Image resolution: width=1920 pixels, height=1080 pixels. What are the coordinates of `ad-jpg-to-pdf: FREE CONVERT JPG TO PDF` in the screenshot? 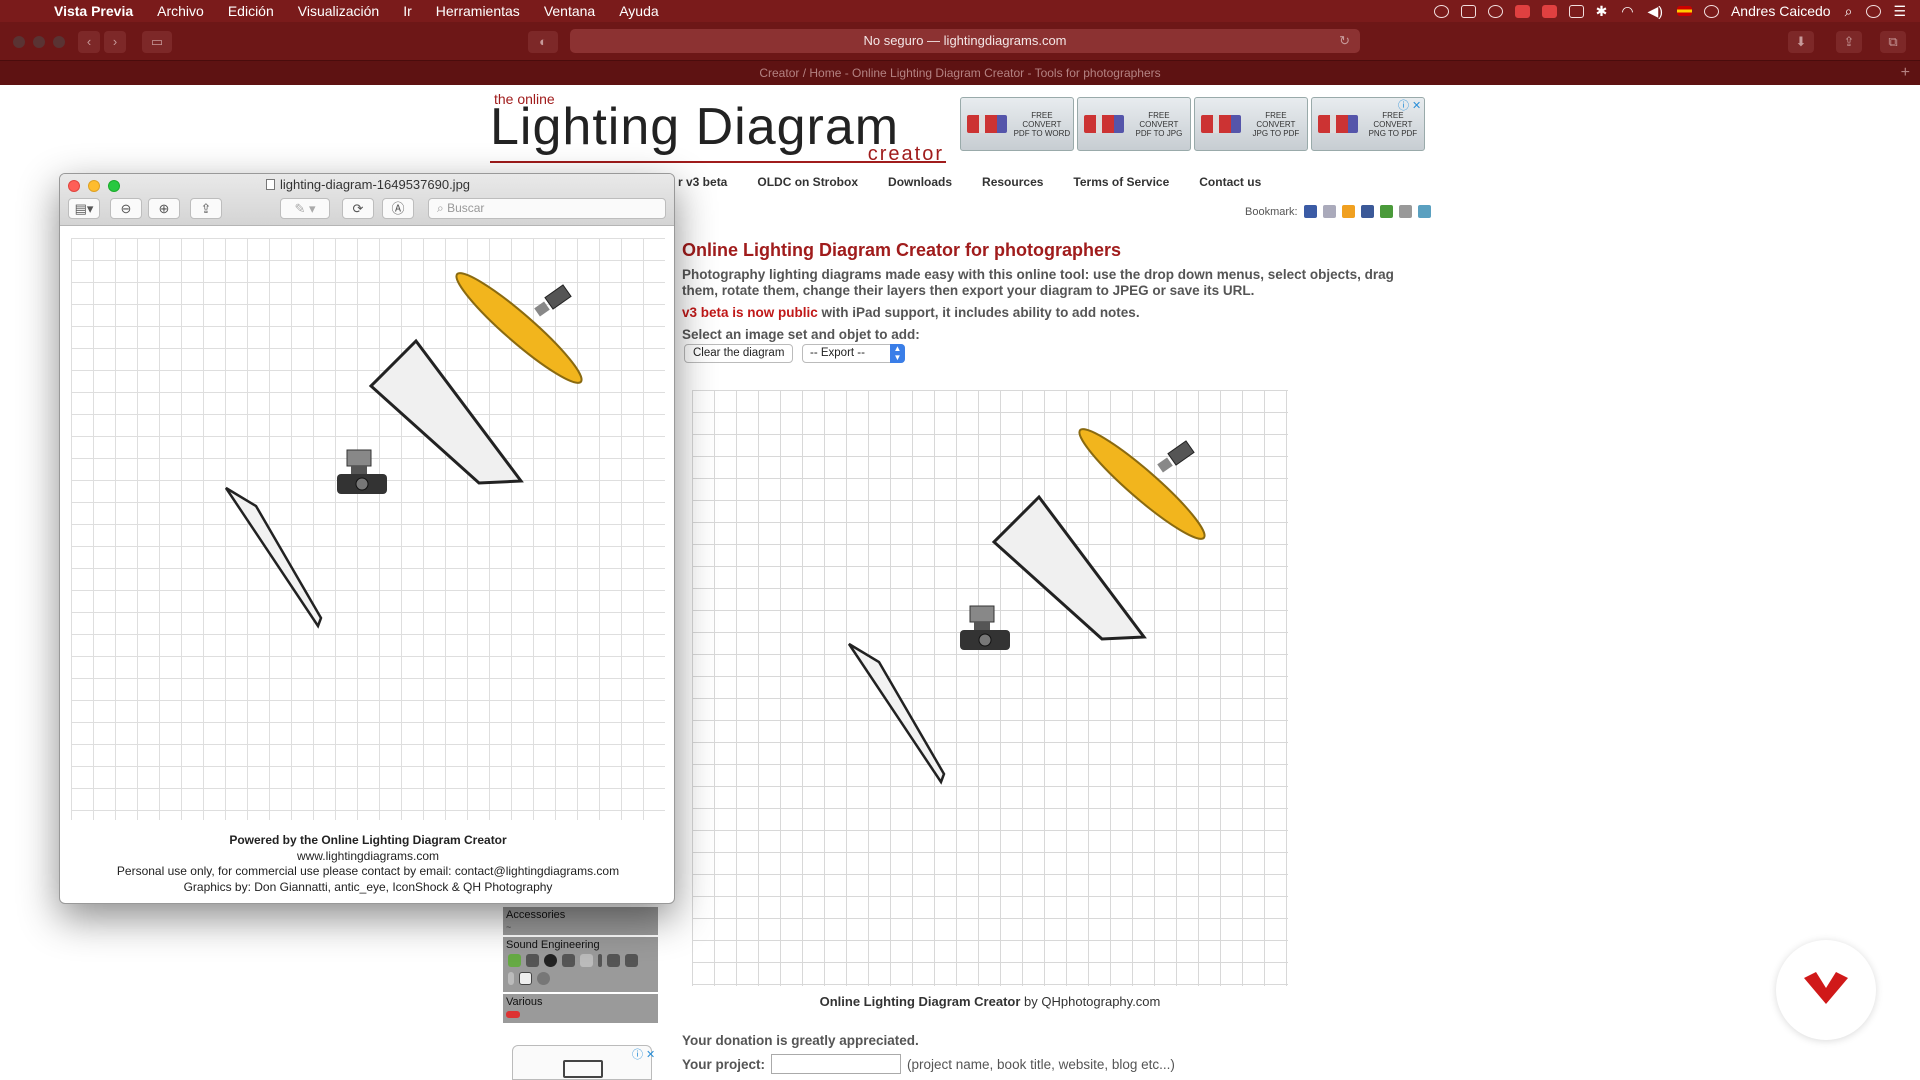 It's located at (1251, 124).